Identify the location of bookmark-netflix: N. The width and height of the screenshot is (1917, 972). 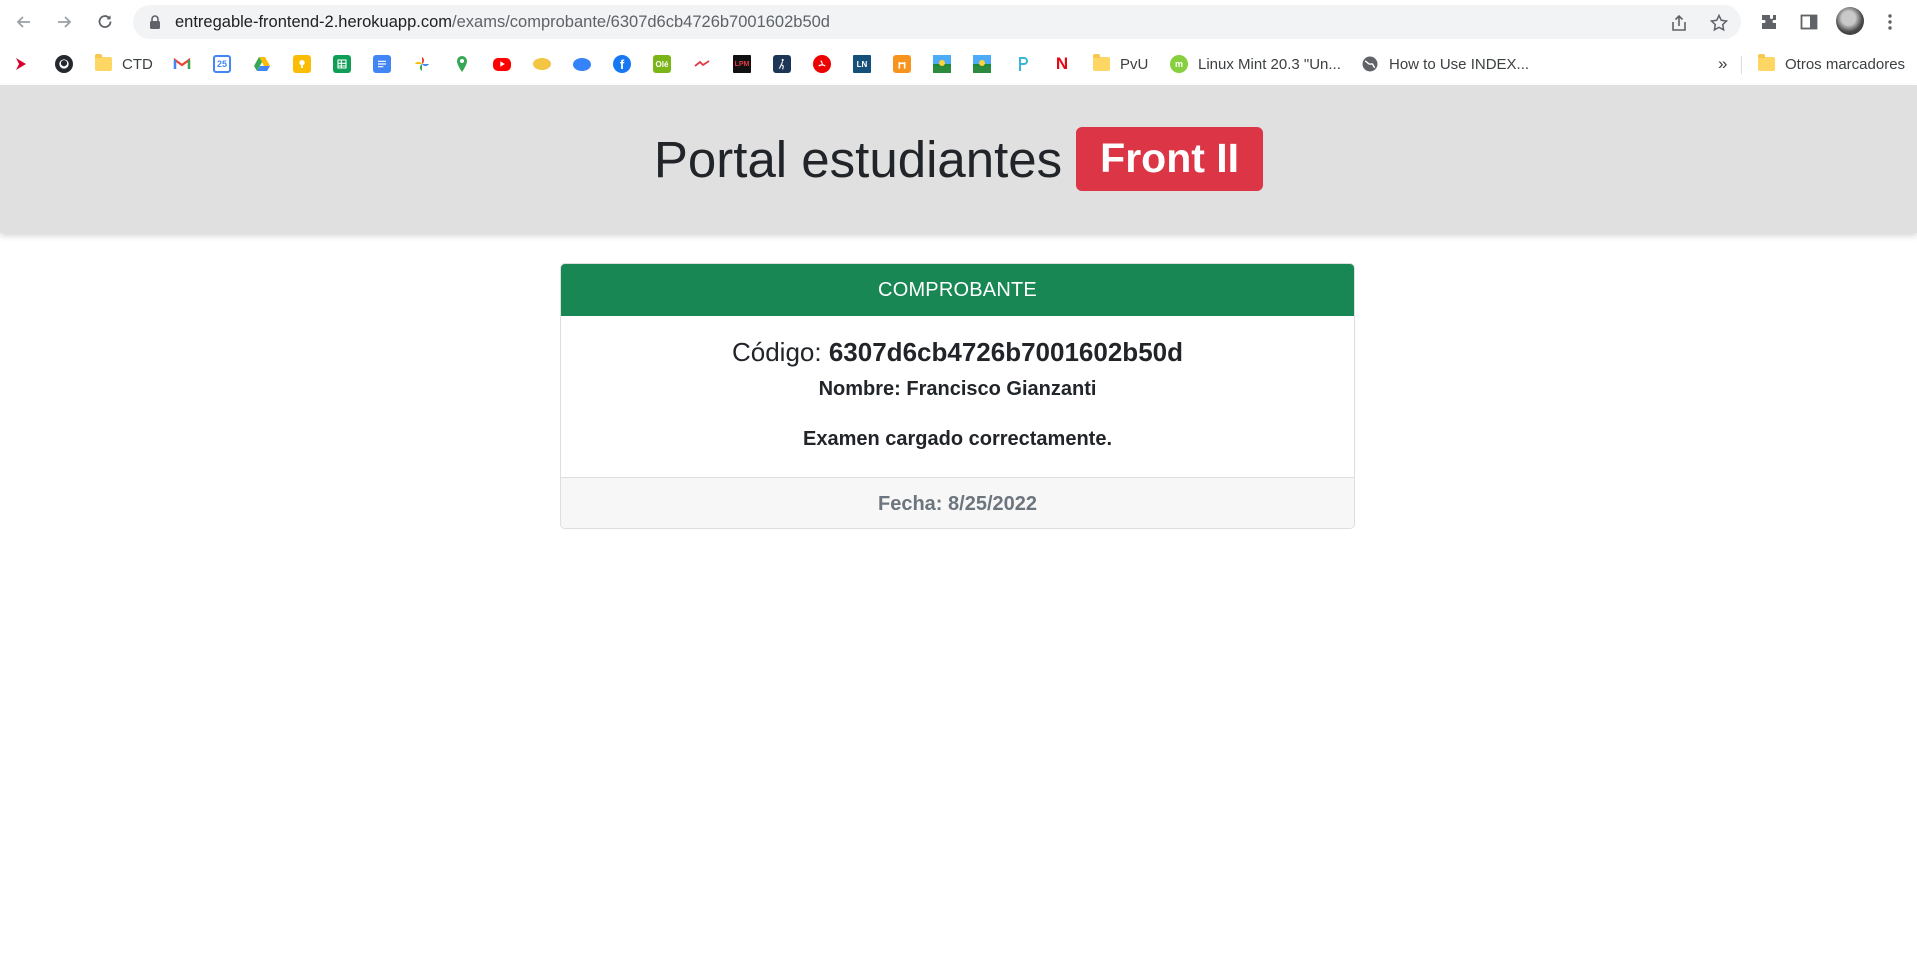
(1062, 64).